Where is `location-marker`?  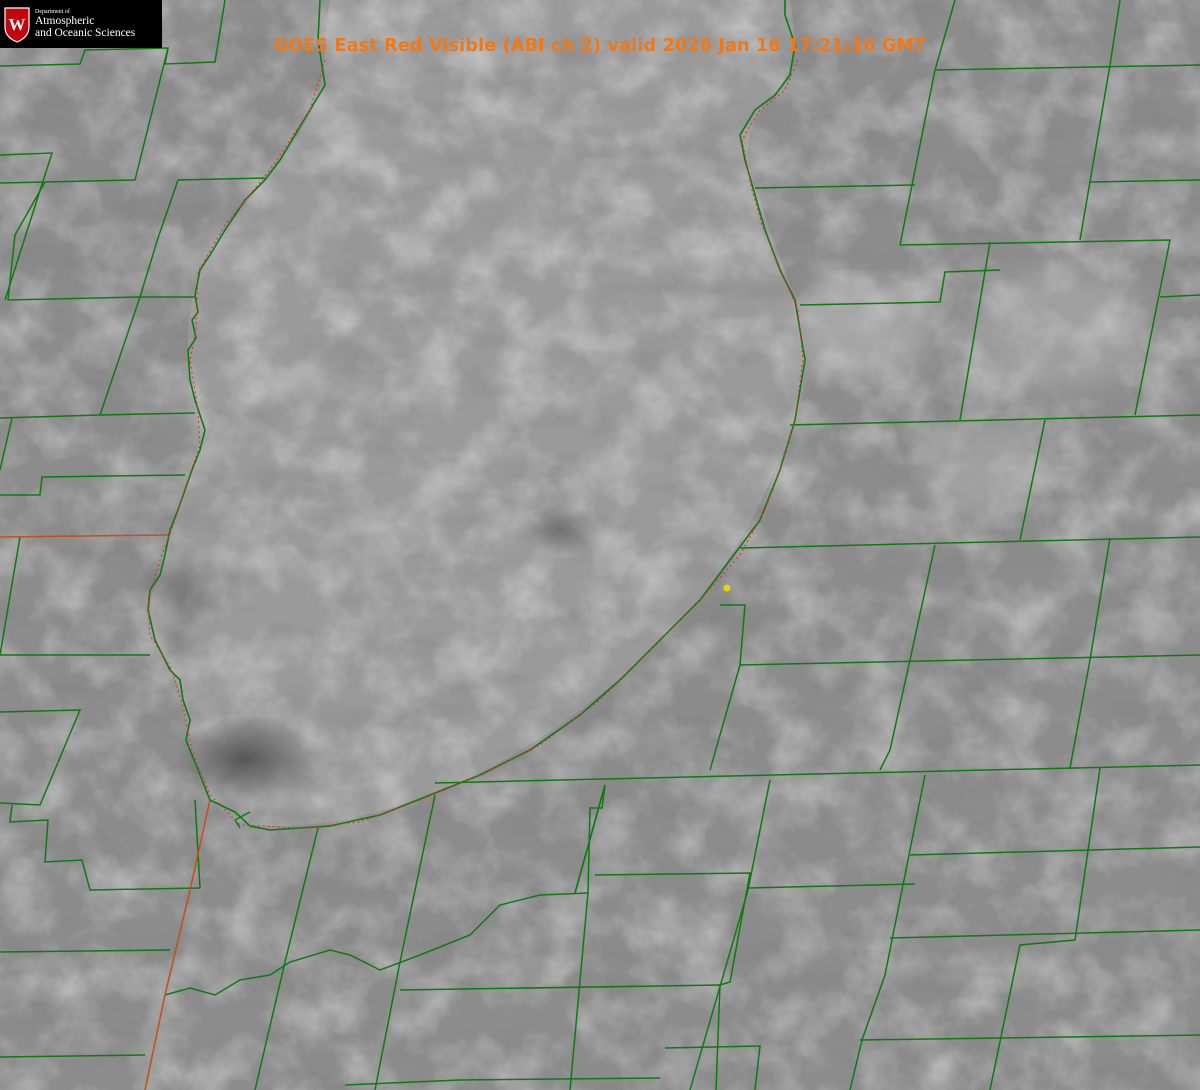
location-marker is located at coordinates (727, 588).